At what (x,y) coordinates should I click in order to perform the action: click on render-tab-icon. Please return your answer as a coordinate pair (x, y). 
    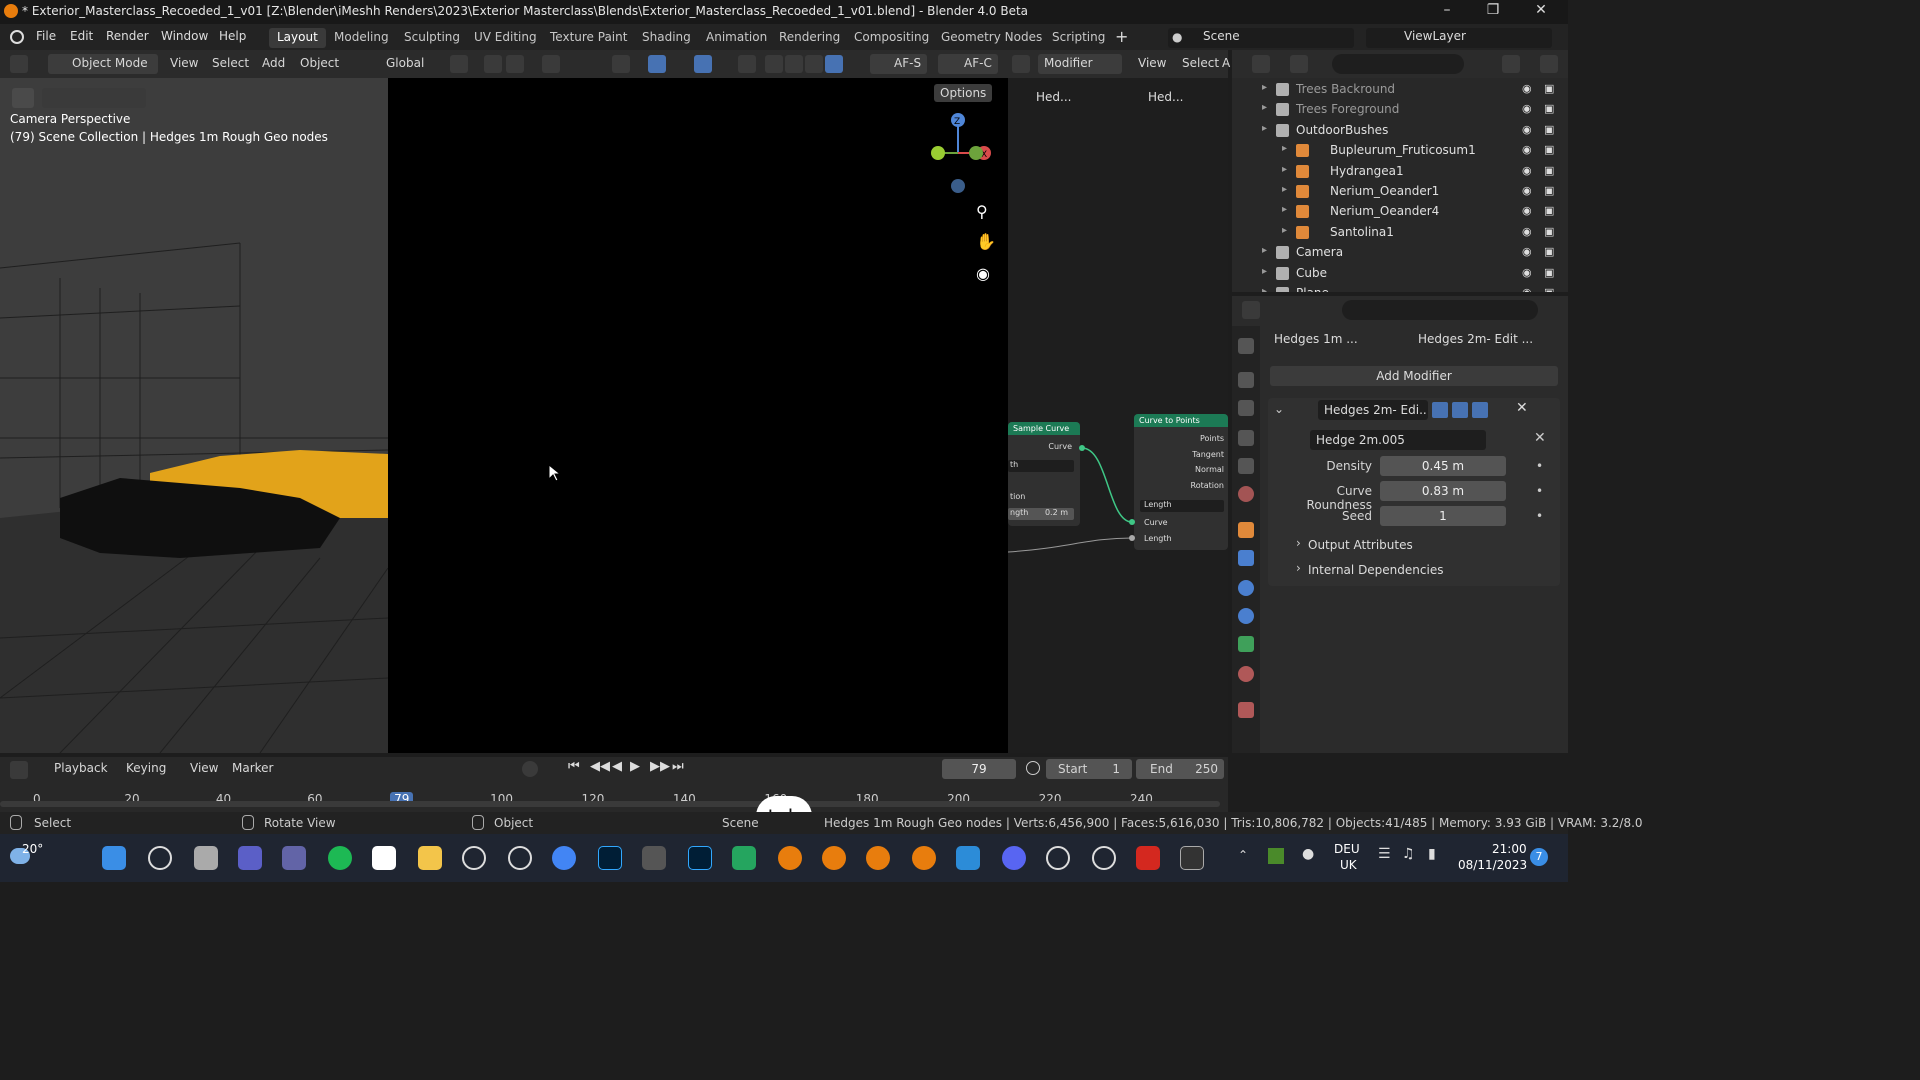
    Looking at the image, I should click on (1246, 380).